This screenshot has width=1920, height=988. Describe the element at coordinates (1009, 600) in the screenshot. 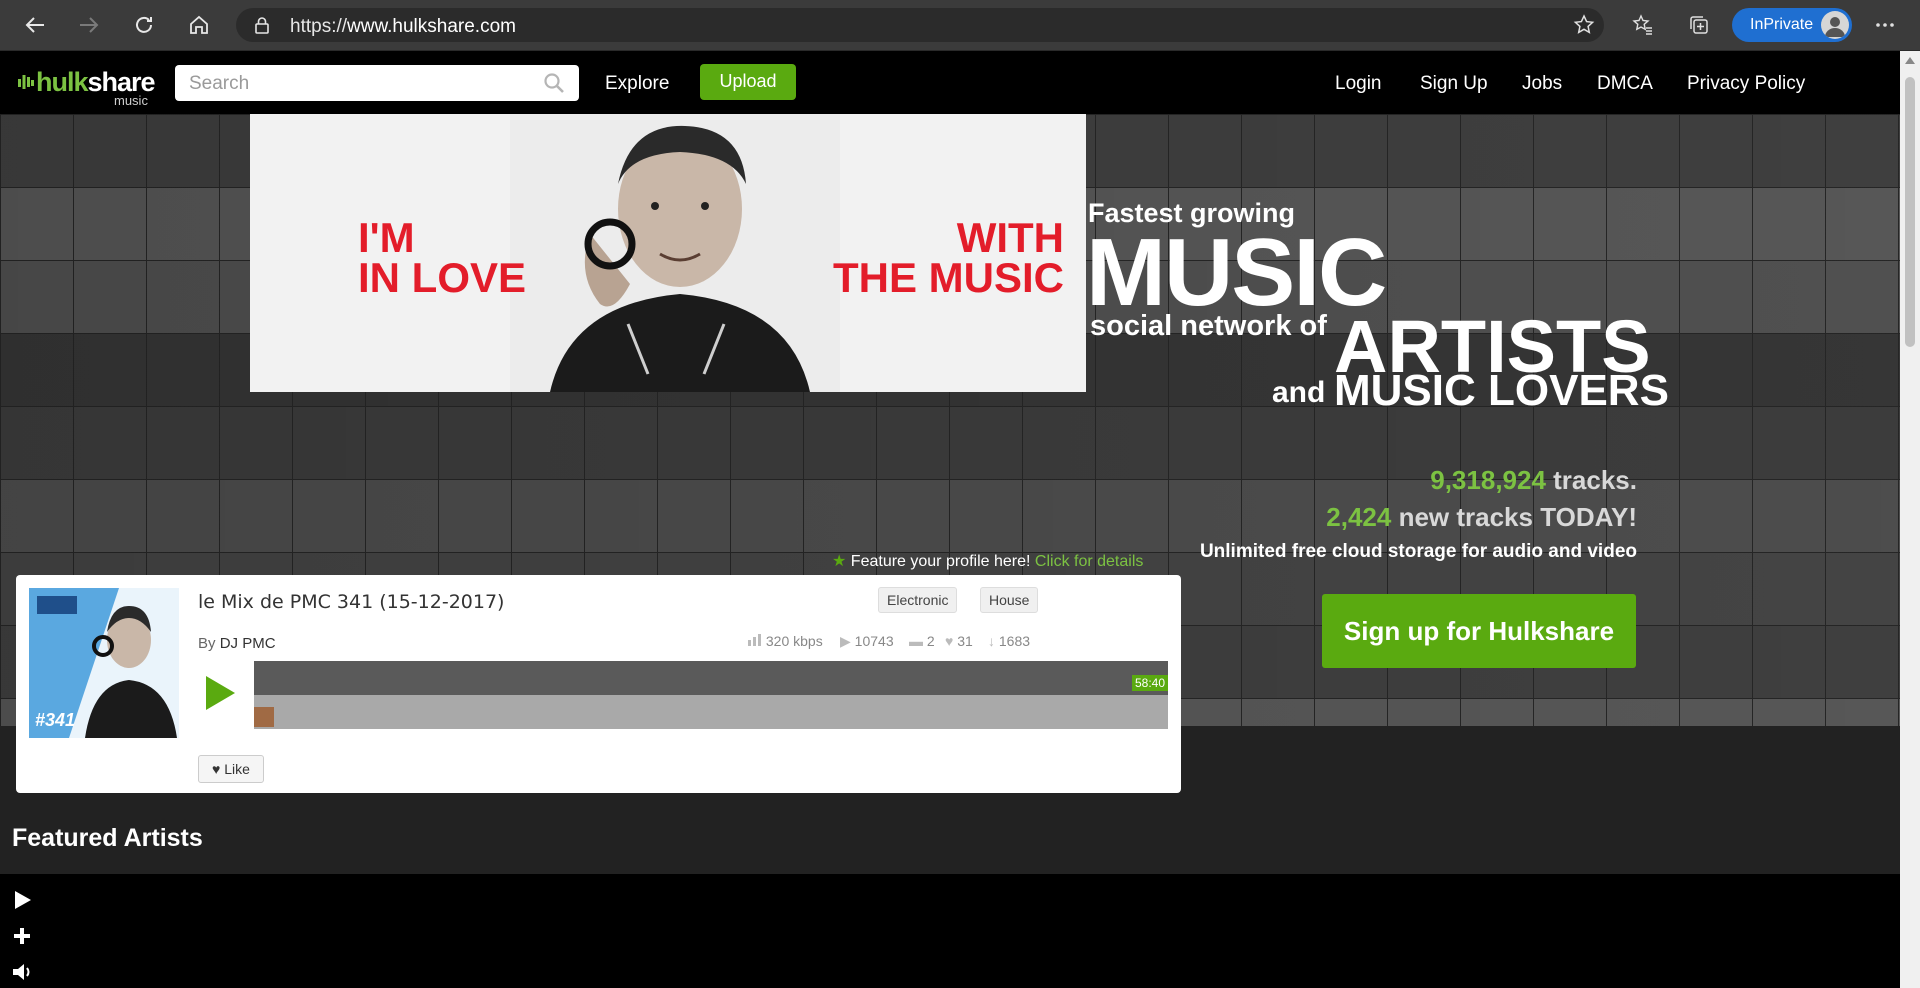

I see `tag-house: House` at that location.